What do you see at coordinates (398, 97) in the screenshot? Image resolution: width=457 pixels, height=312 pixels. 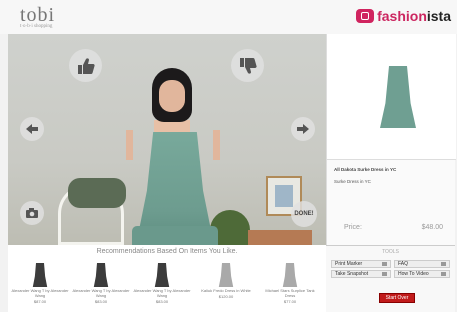 I see `product-dress-image` at bounding box center [398, 97].